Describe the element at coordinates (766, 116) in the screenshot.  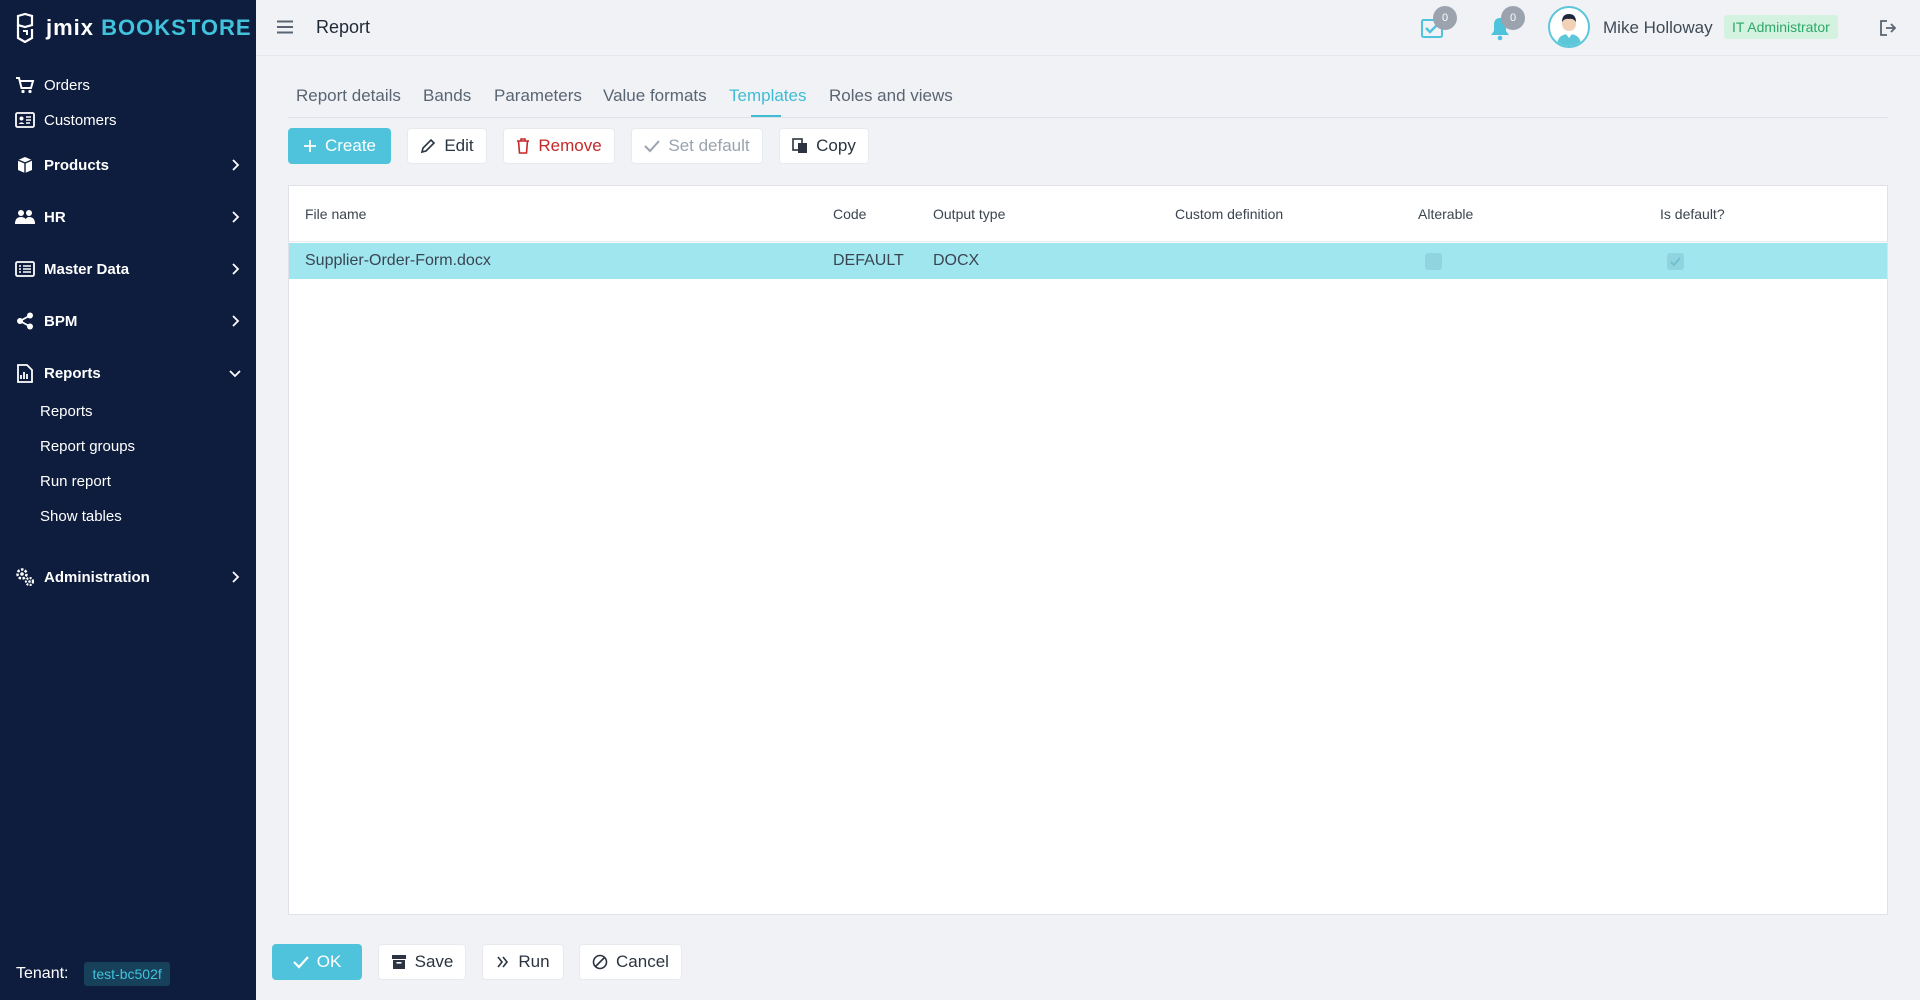
I see `active-tab-indicator` at that location.